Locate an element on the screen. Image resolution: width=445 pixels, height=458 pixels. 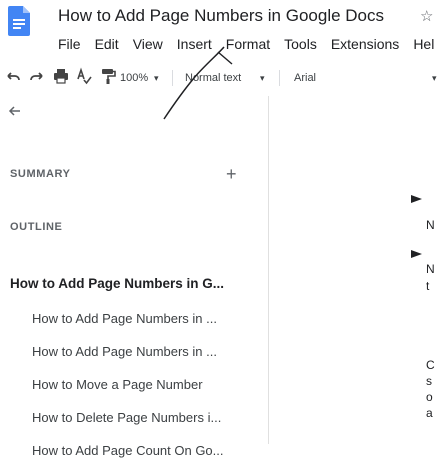
style-dropdown-icon: ▾ is located at coordinates (262, 78).